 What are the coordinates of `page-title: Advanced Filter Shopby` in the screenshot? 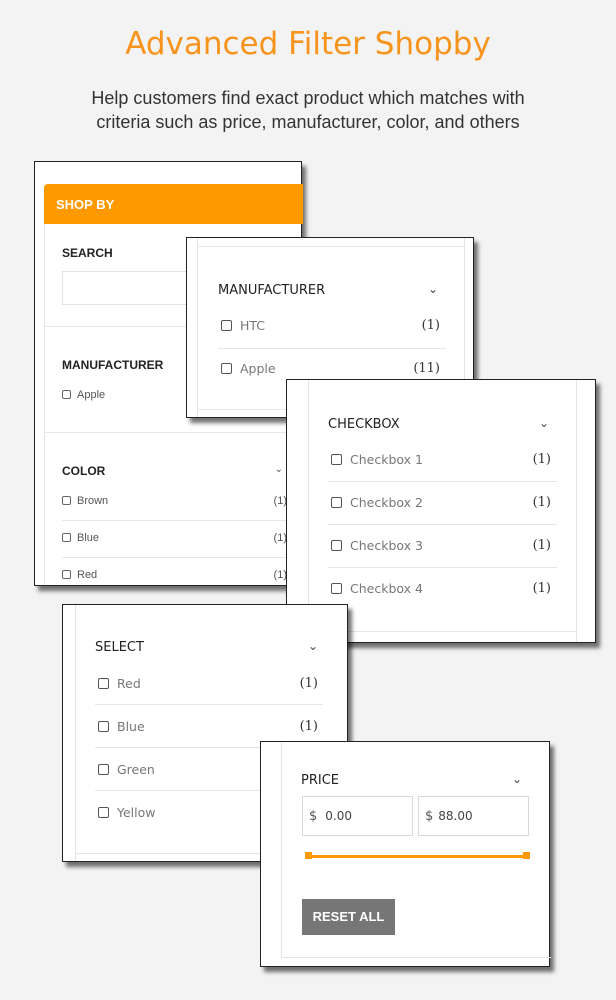 It's located at (308, 44).